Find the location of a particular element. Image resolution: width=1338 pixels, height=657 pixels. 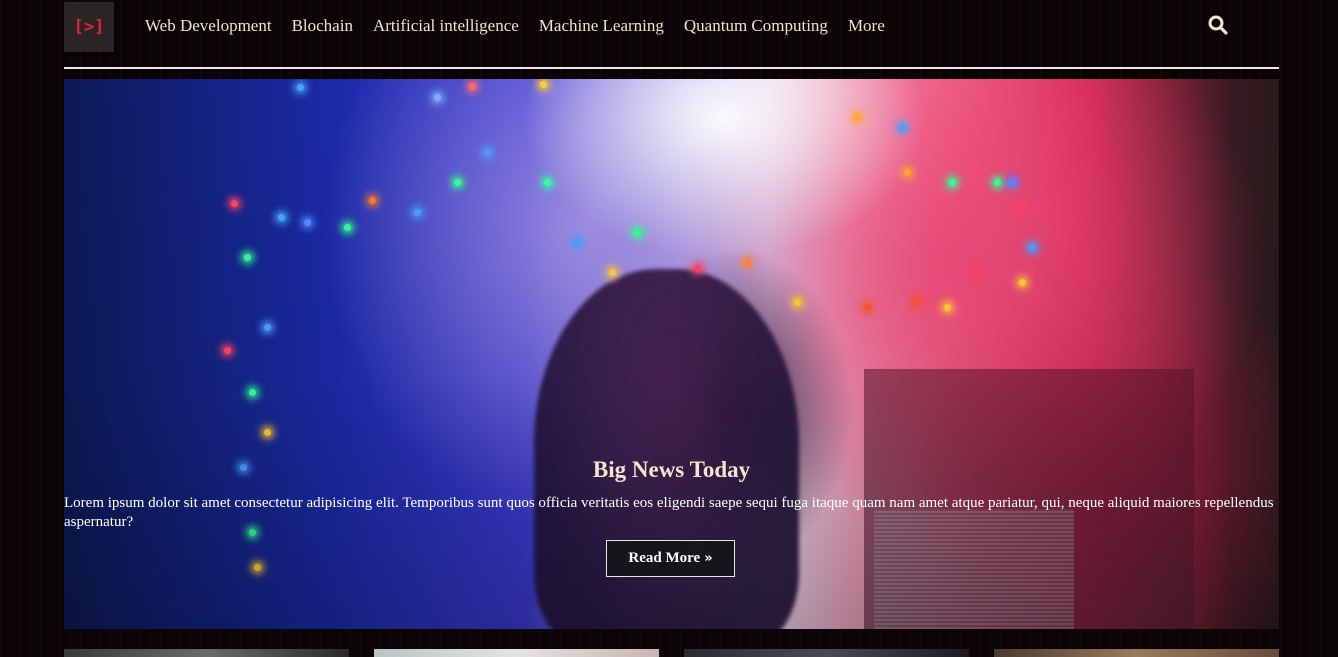

double-chevron-right-icon: » is located at coordinates (708, 558).